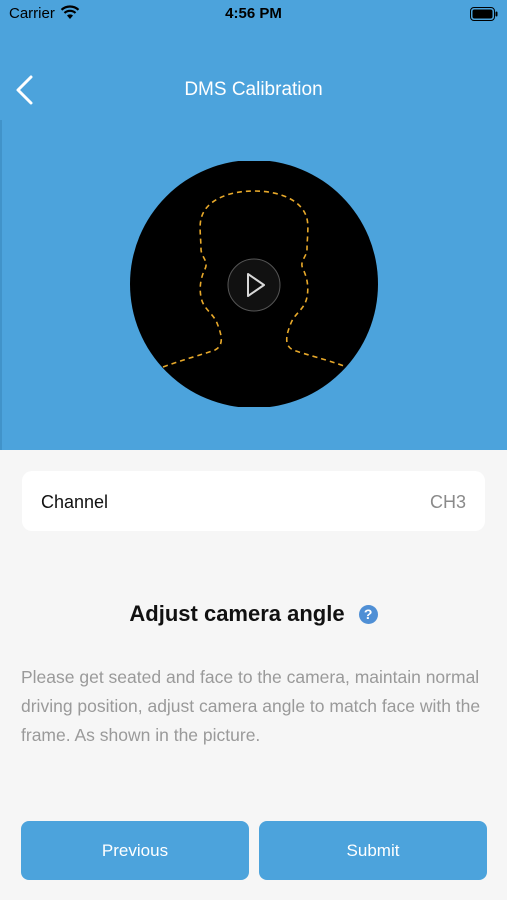 This screenshot has width=507, height=900. Describe the element at coordinates (135, 850) in the screenshot. I see `previous-button: Previous` at that location.